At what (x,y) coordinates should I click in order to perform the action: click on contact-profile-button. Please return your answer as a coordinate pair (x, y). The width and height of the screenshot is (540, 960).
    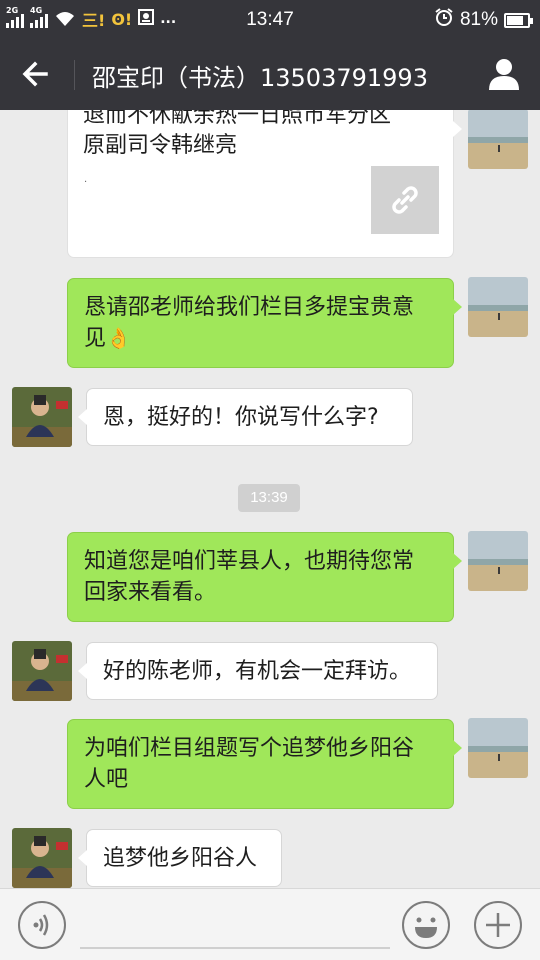
    Looking at the image, I should click on (504, 74).